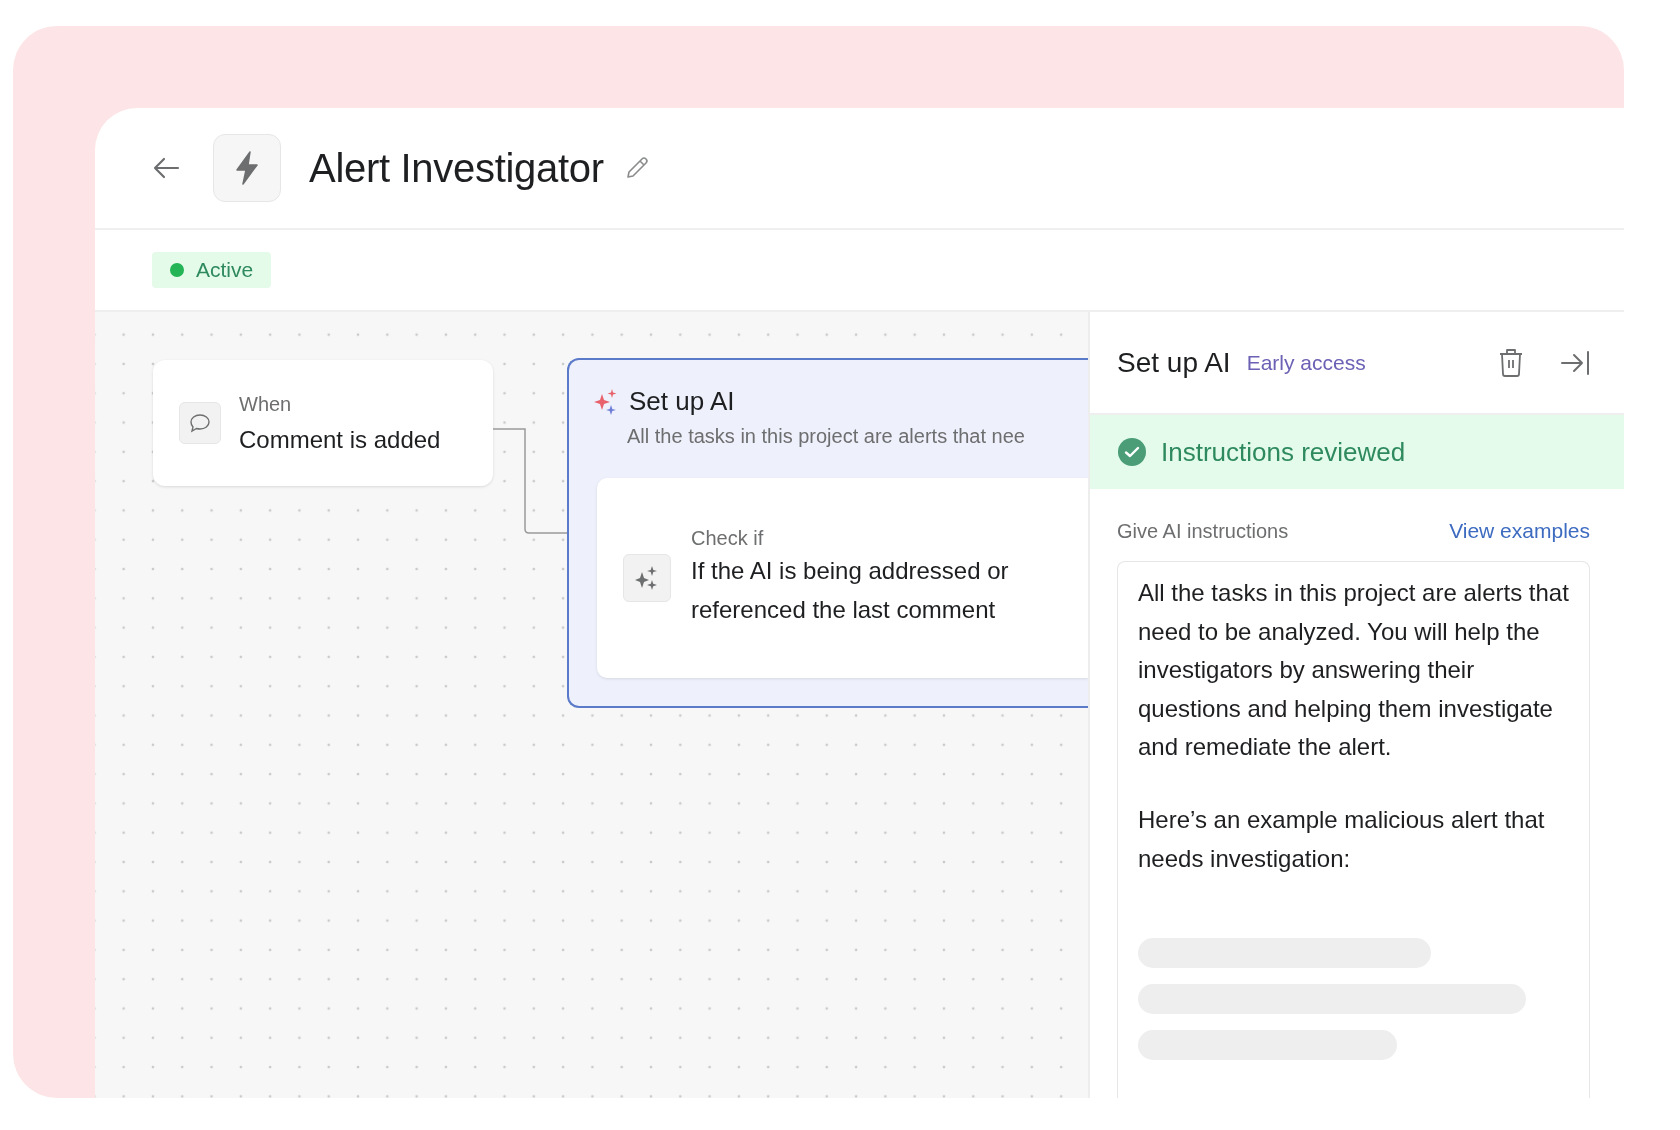 This screenshot has width=1680, height=1130. I want to click on status-dot, so click(177, 270).